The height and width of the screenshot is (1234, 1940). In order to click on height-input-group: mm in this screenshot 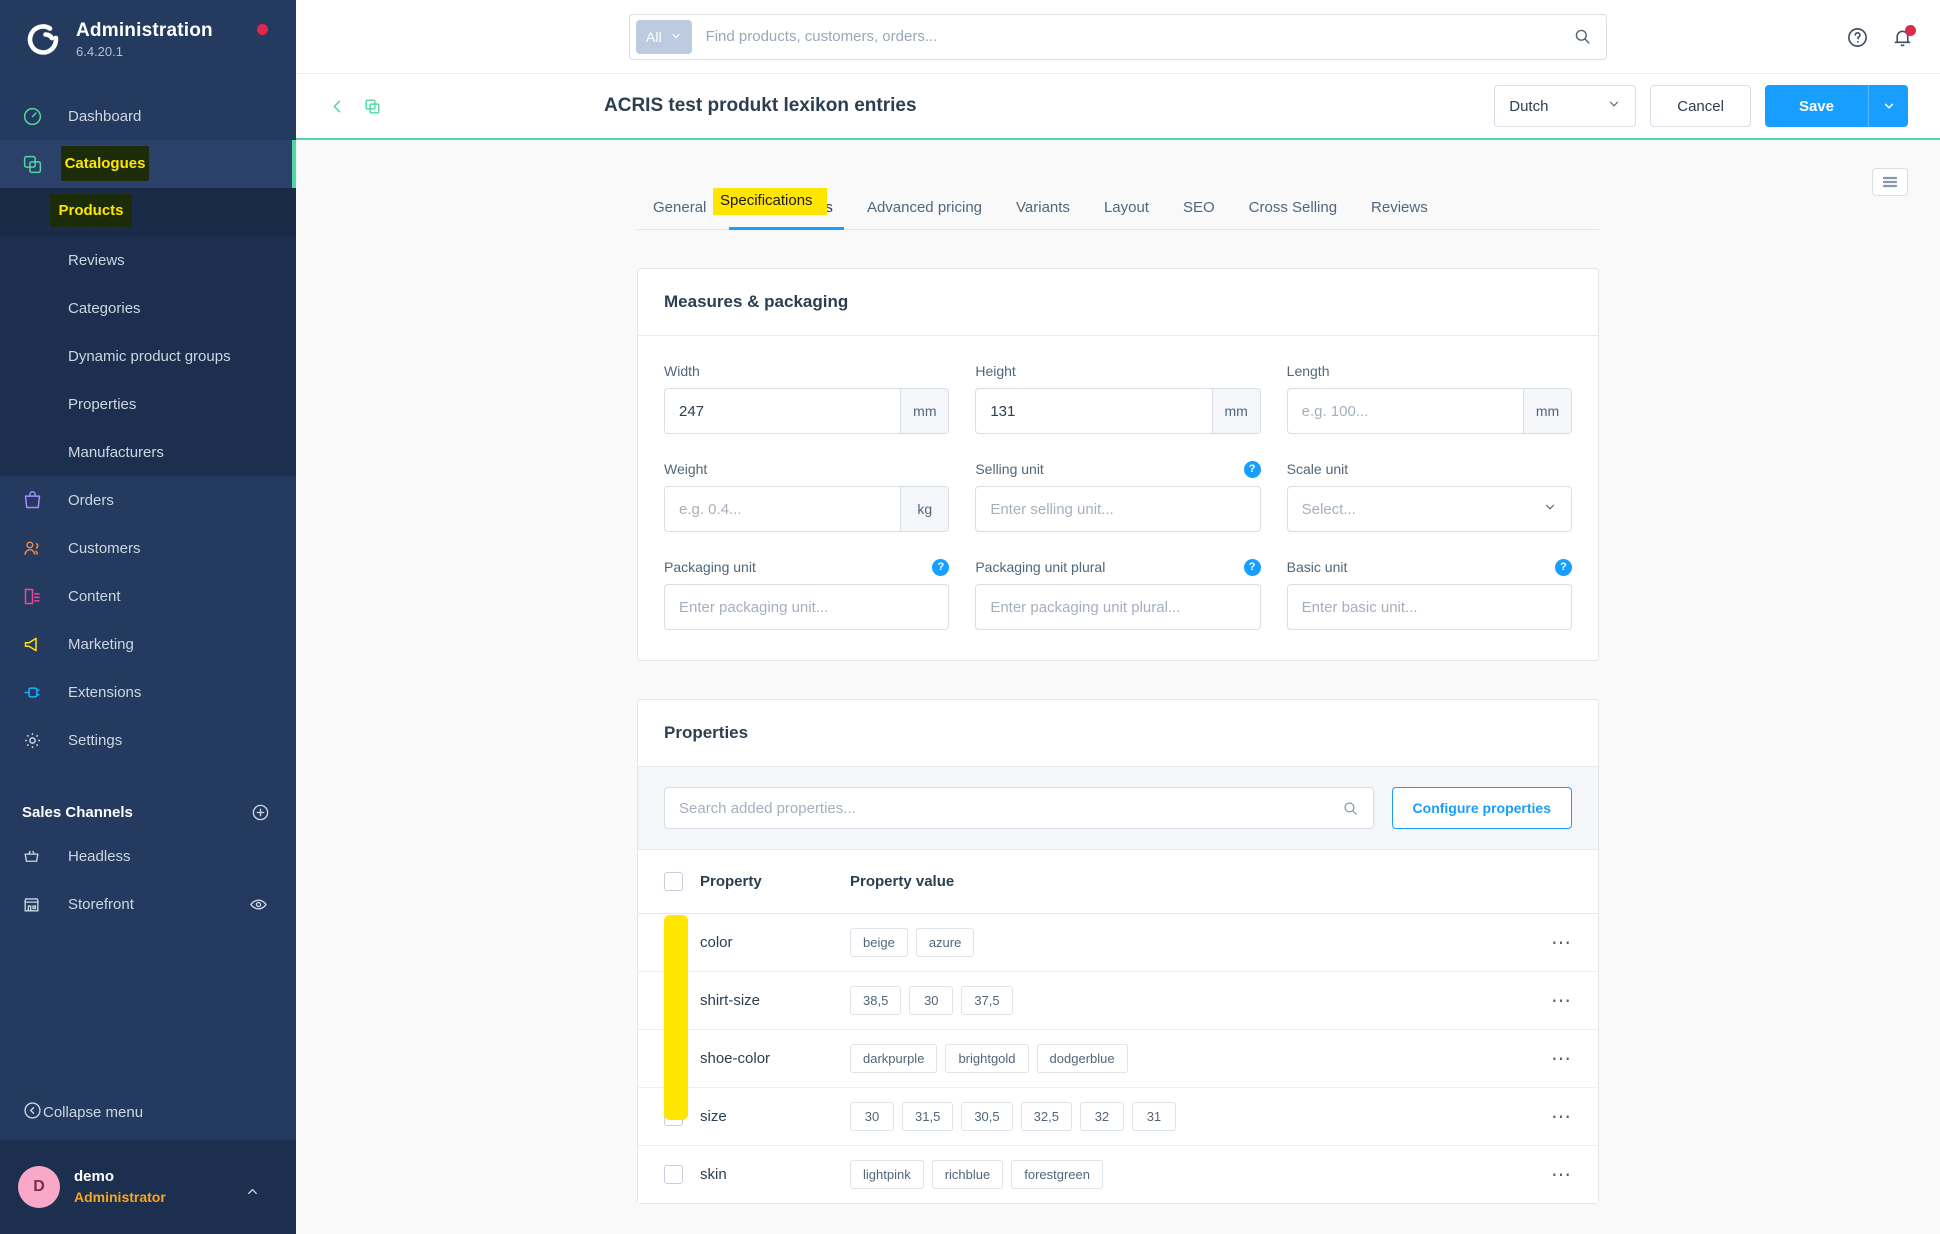, I will do `click(1118, 411)`.